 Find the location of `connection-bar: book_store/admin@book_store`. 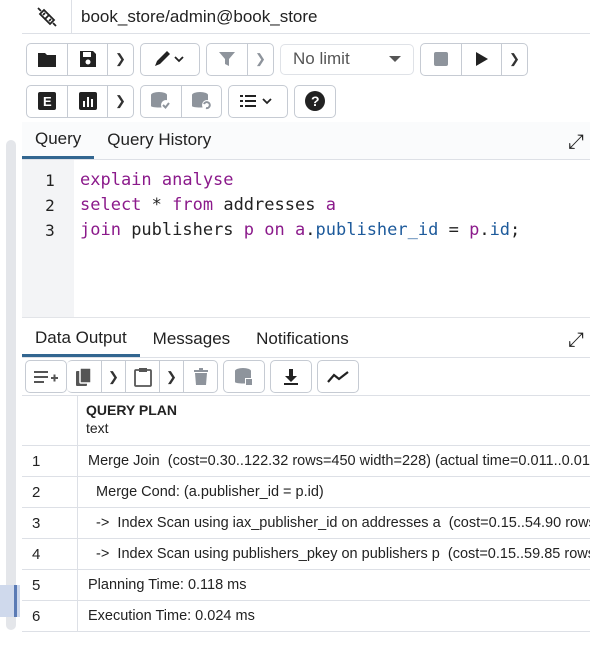

connection-bar: book_store/admin@book_store is located at coordinates (306, 17).